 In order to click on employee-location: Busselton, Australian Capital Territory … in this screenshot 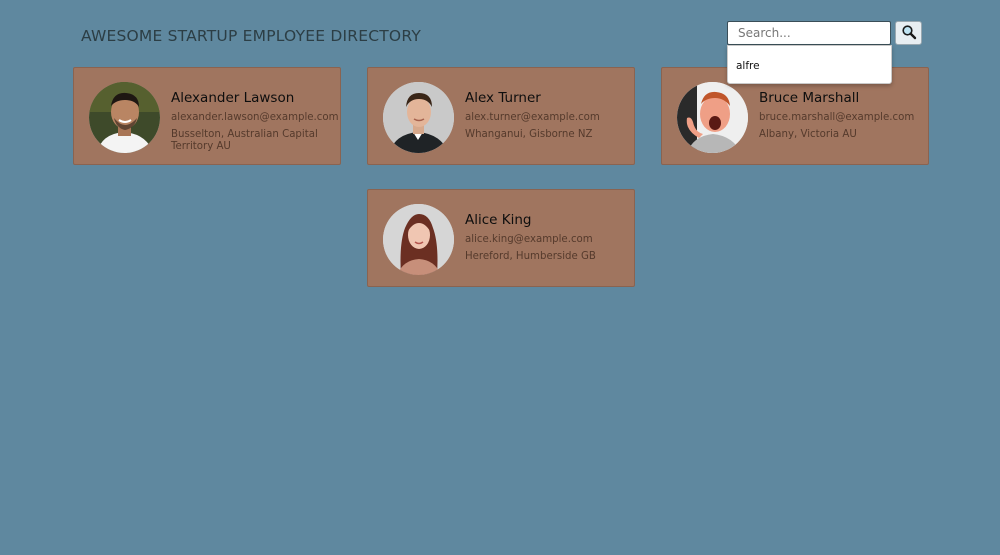, I will do `click(244, 140)`.